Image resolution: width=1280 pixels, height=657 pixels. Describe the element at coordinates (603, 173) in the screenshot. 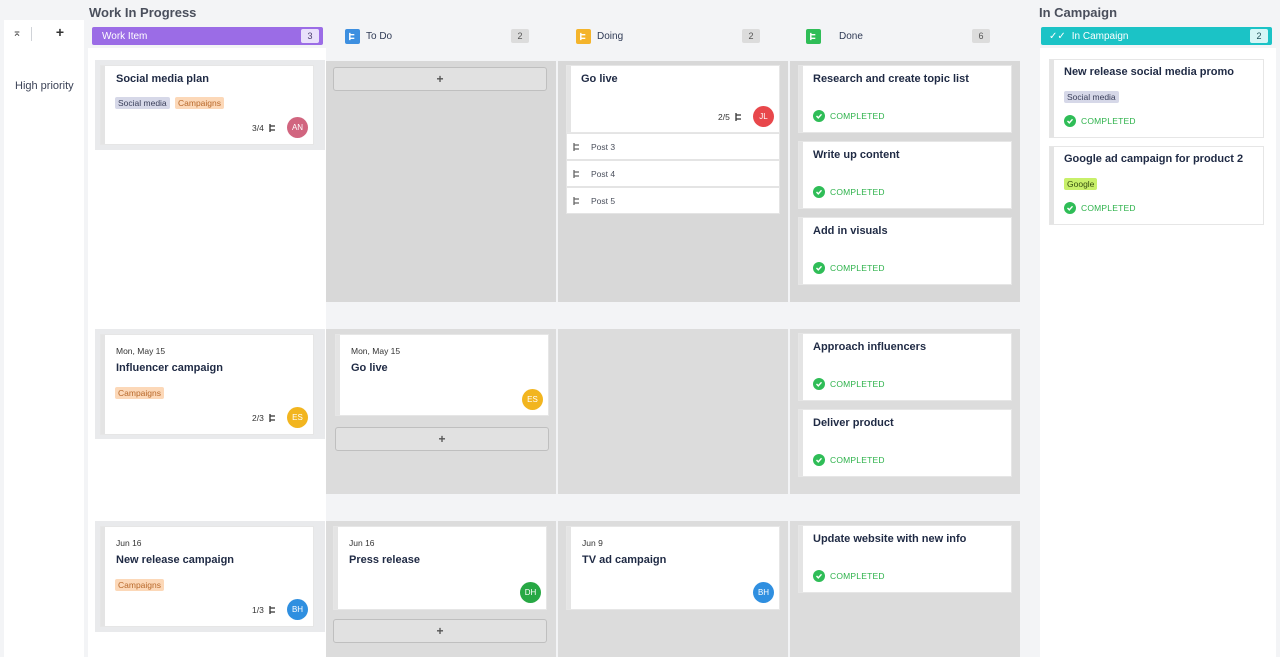

I see `subtask-label: Post 4` at that location.